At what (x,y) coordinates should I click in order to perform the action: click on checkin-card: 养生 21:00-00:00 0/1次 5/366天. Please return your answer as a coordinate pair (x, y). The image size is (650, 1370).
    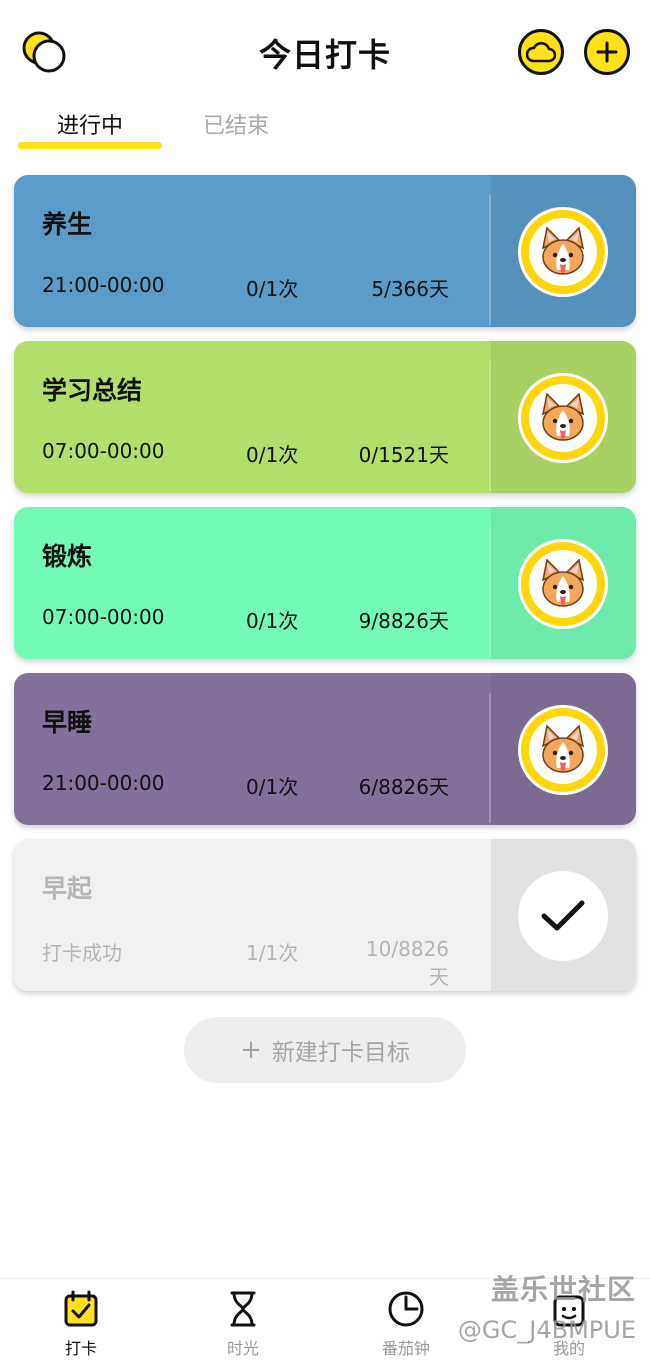
    Looking at the image, I should click on (325, 251).